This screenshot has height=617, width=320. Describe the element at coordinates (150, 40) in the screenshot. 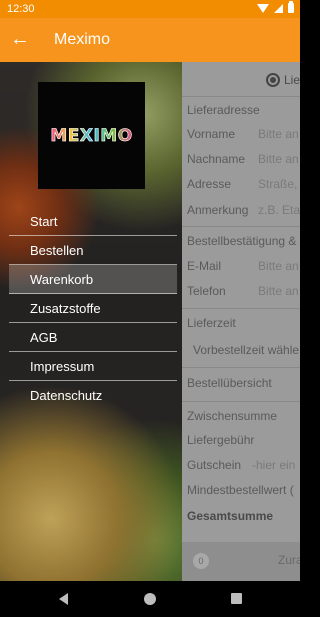

I see `app-bar: ← Meximo` at that location.